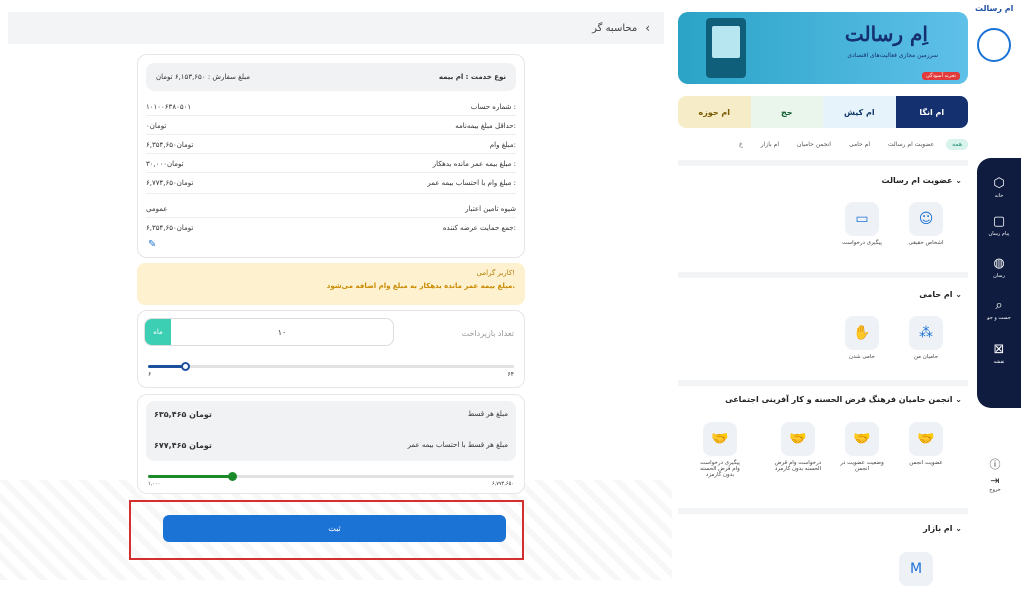 This screenshot has height=601, width=1024. What do you see at coordinates (999, 225) in the screenshot?
I see `nav-messenger: ▢ پیام رسان` at bounding box center [999, 225].